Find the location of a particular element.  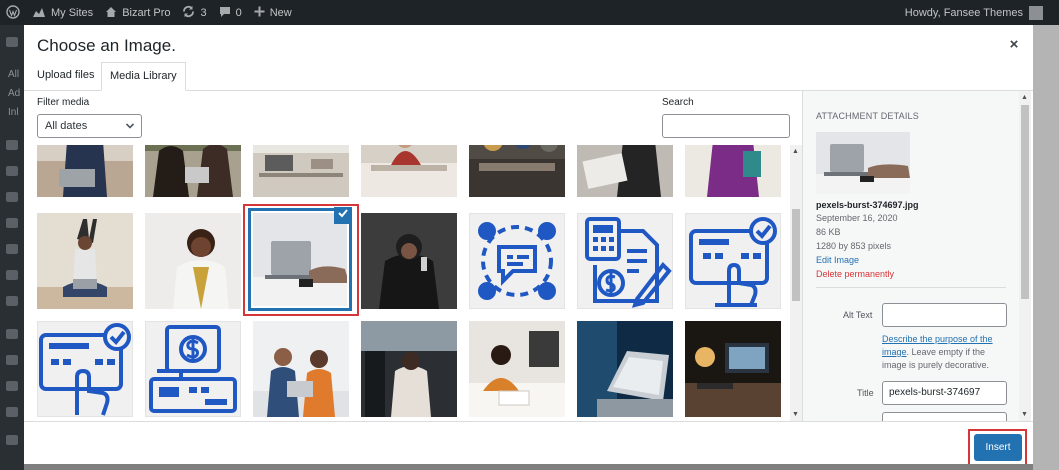

modal-title: Choose an Image. is located at coordinates (106, 45).